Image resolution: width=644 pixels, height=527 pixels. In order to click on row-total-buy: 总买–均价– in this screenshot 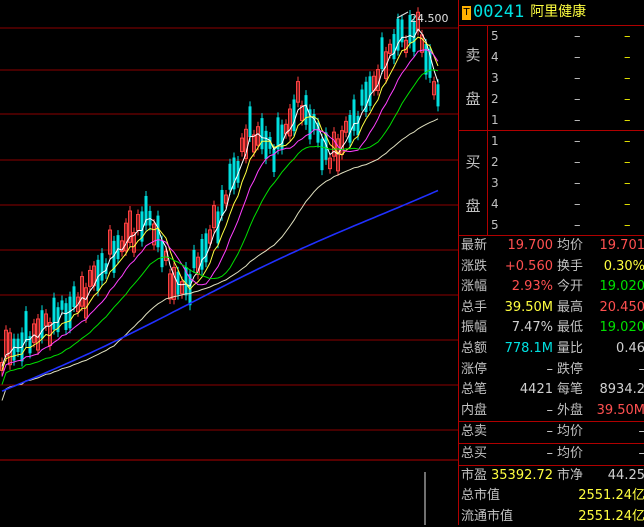, I will do `click(551, 455)`.